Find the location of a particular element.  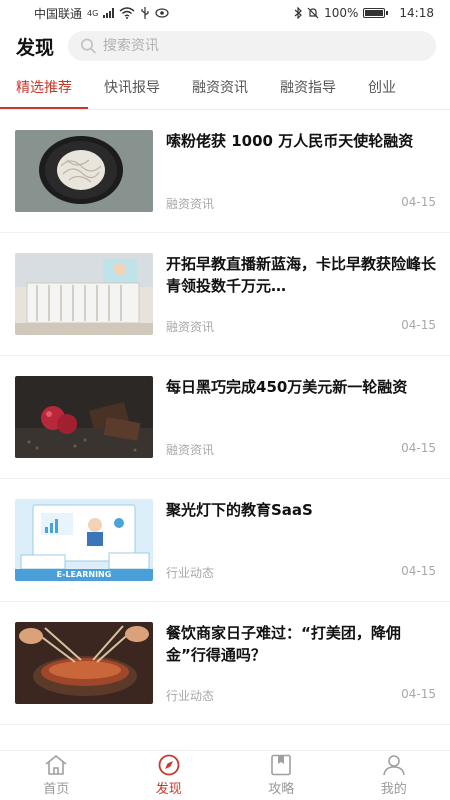

news-title: 聚光灯下的教育SaaS is located at coordinates (239, 510).